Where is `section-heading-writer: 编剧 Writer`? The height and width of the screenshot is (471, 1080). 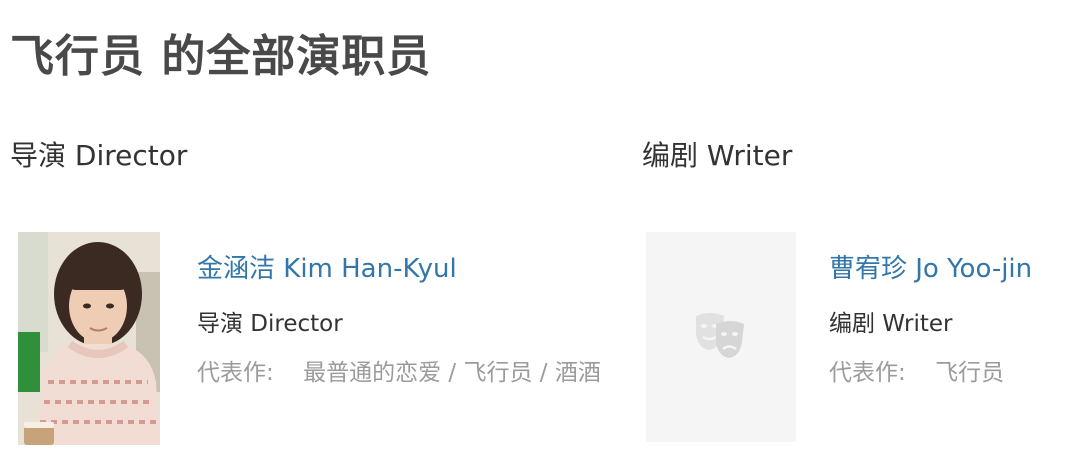 section-heading-writer: 编剧 Writer is located at coordinates (717, 155).